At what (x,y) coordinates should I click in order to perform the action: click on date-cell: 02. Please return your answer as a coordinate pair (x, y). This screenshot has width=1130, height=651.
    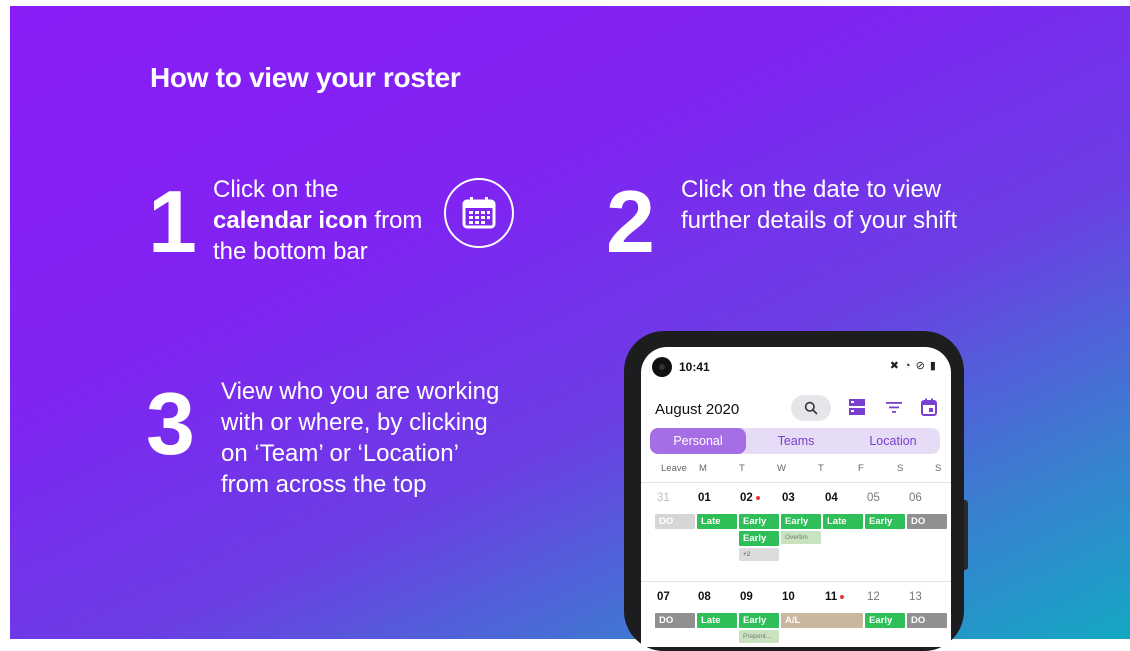
    Looking at the image, I should click on (750, 498).